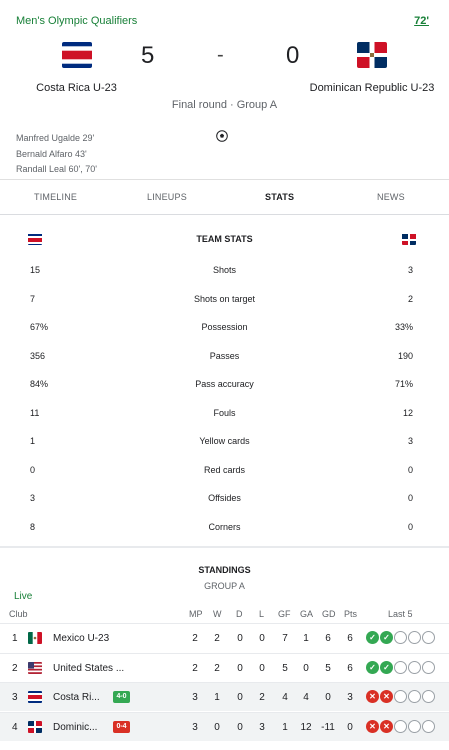  Describe the element at coordinates (262, 727) in the screenshot. I see `standings-l: 3` at that location.